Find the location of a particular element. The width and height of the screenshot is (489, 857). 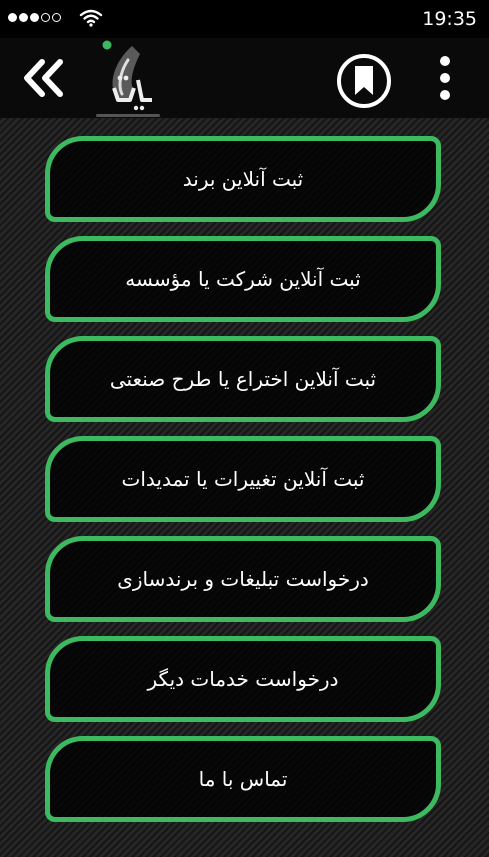

more-vert-icon is located at coordinates (445, 78).